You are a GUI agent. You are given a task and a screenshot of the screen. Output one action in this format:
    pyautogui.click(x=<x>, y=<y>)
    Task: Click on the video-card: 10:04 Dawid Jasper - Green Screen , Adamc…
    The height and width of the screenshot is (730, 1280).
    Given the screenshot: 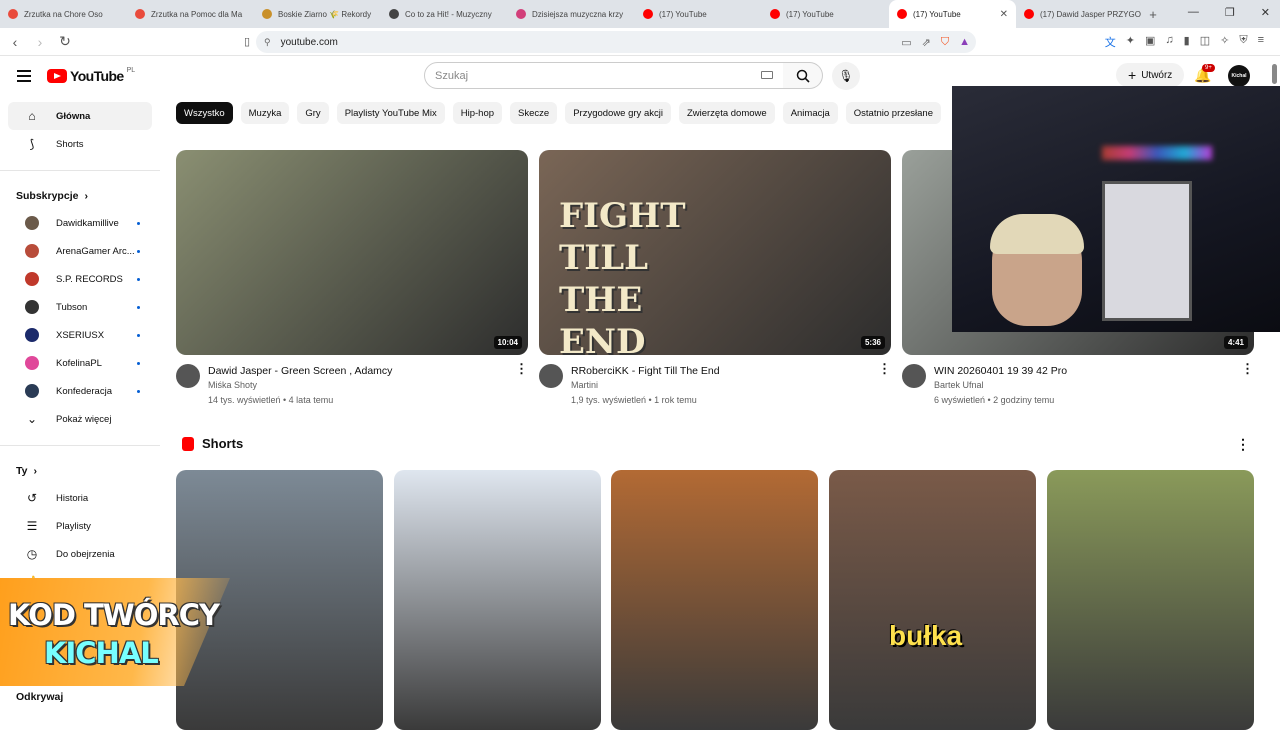 What is the action you would take?
    pyautogui.click(x=352, y=279)
    